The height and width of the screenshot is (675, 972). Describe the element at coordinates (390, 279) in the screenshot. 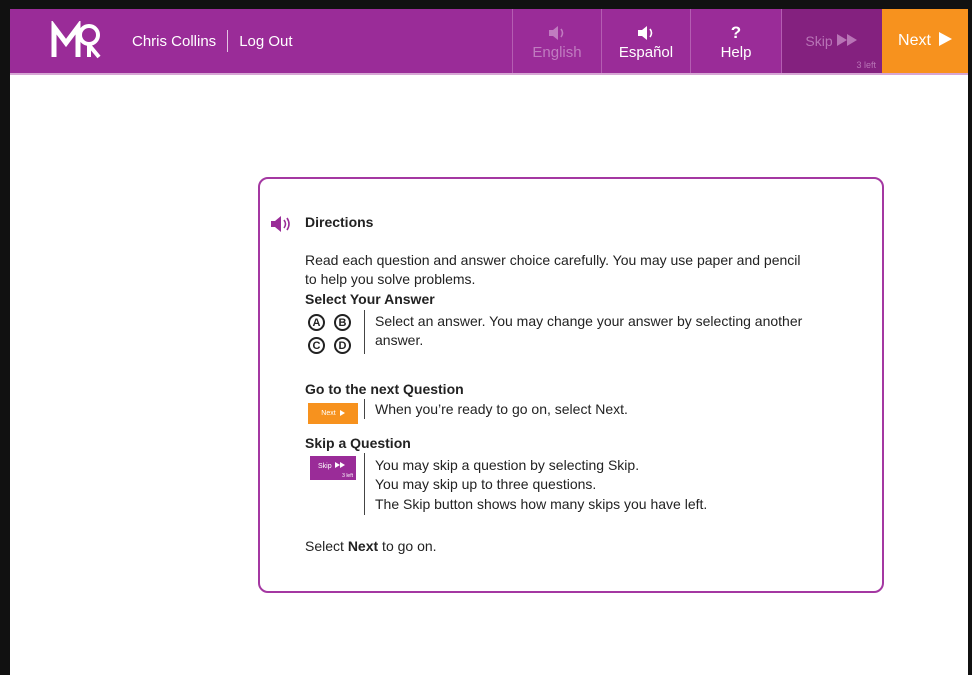

I see `intro-text-line2: to help you solve problems.` at that location.